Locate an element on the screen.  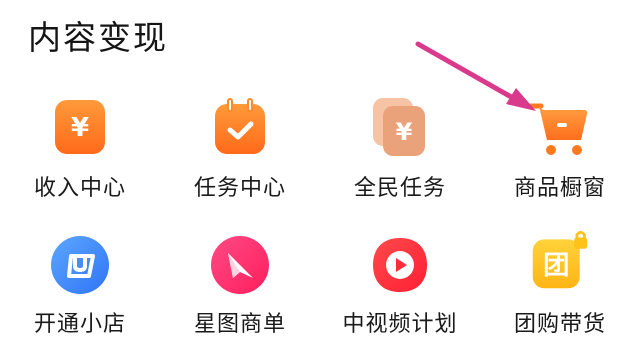
all-people-task-label: 全民任务 is located at coordinates (399, 188).